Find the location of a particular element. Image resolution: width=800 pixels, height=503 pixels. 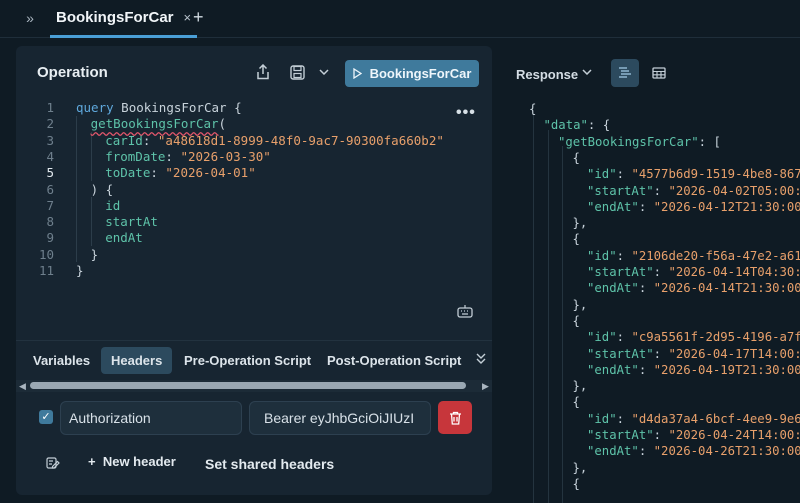

horizontal-scrollbar: ◀ ▶ is located at coordinates (254, 386).